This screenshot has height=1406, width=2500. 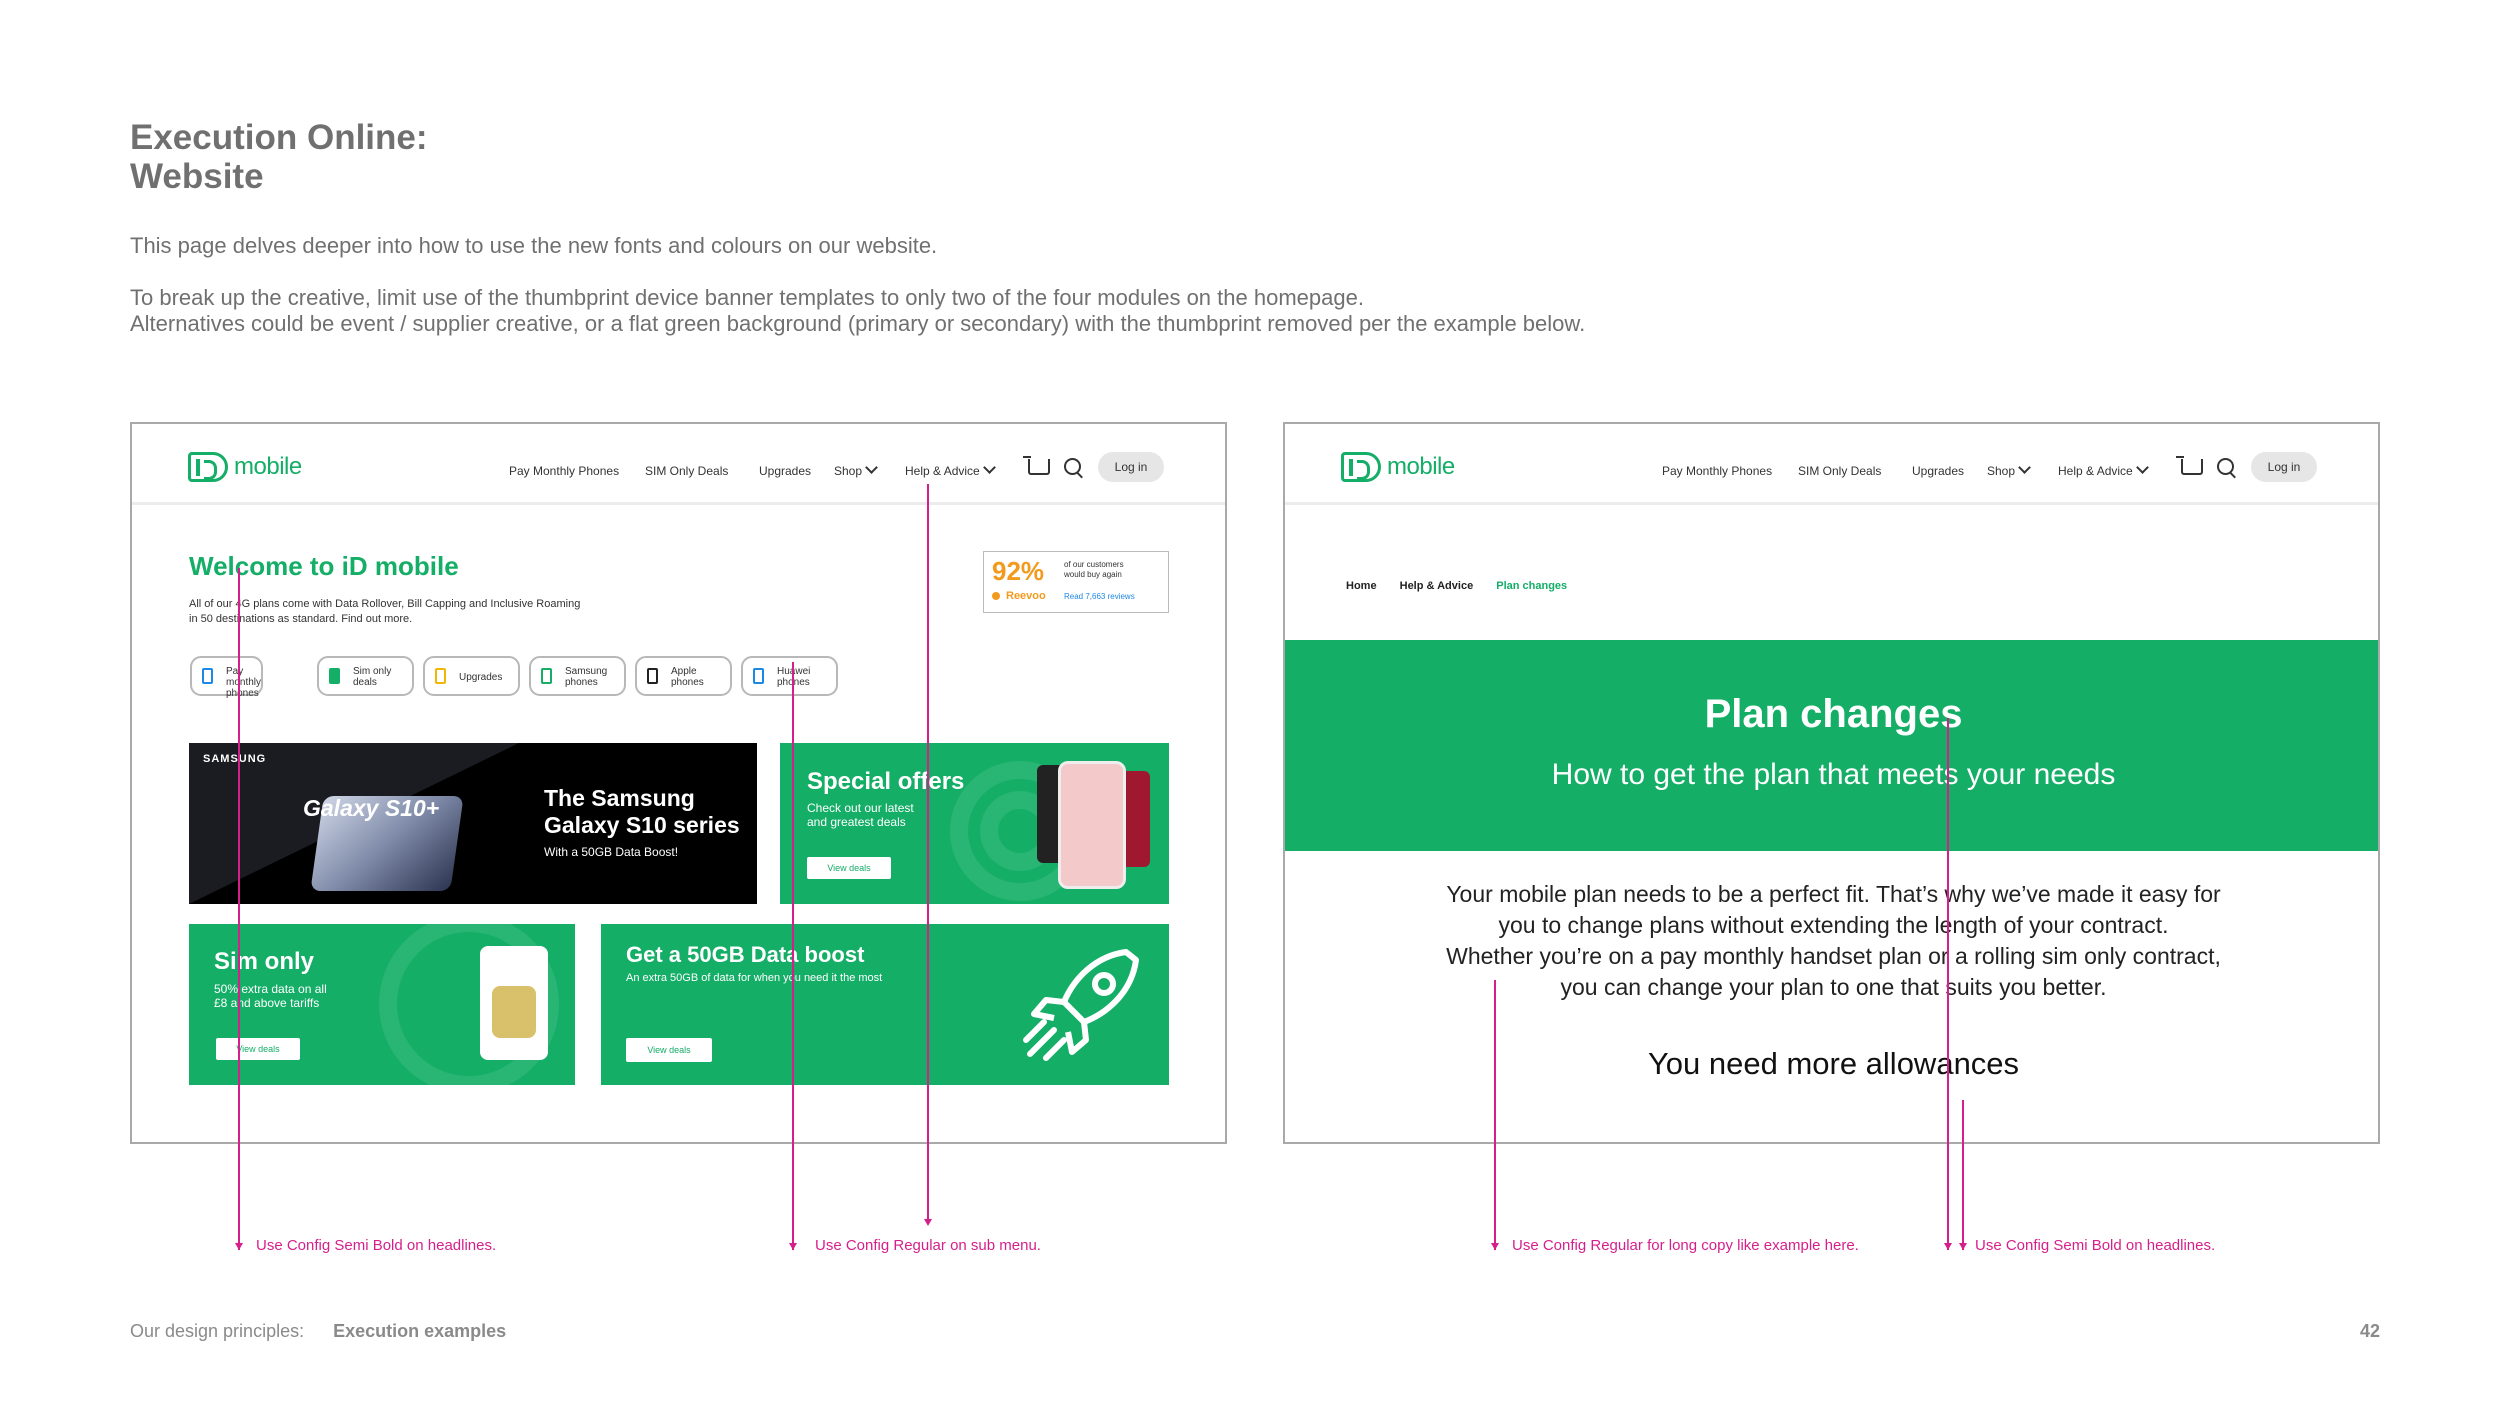 What do you see at coordinates (1094, 564) in the screenshot?
I see `reevoo-text-line1: of our customers` at bounding box center [1094, 564].